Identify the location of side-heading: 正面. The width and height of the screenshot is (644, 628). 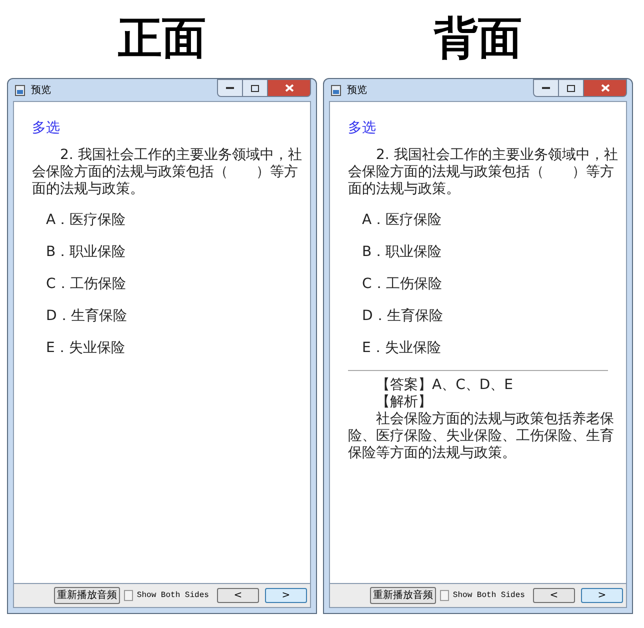
(162, 39).